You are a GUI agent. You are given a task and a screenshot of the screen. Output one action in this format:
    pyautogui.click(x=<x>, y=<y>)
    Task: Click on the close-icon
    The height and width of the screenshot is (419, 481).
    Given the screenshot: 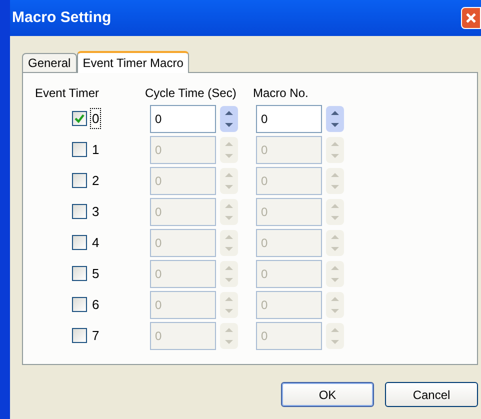 What is the action you would take?
    pyautogui.click(x=471, y=18)
    